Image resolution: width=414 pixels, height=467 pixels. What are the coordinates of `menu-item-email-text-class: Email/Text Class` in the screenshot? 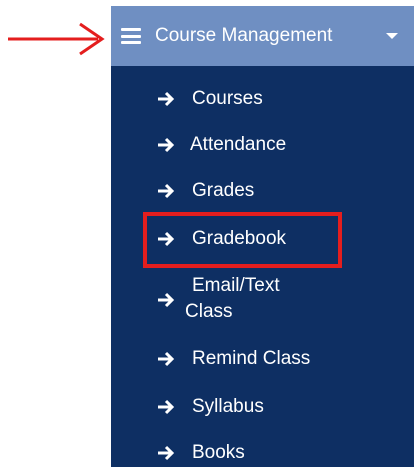 It's located at (262, 301).